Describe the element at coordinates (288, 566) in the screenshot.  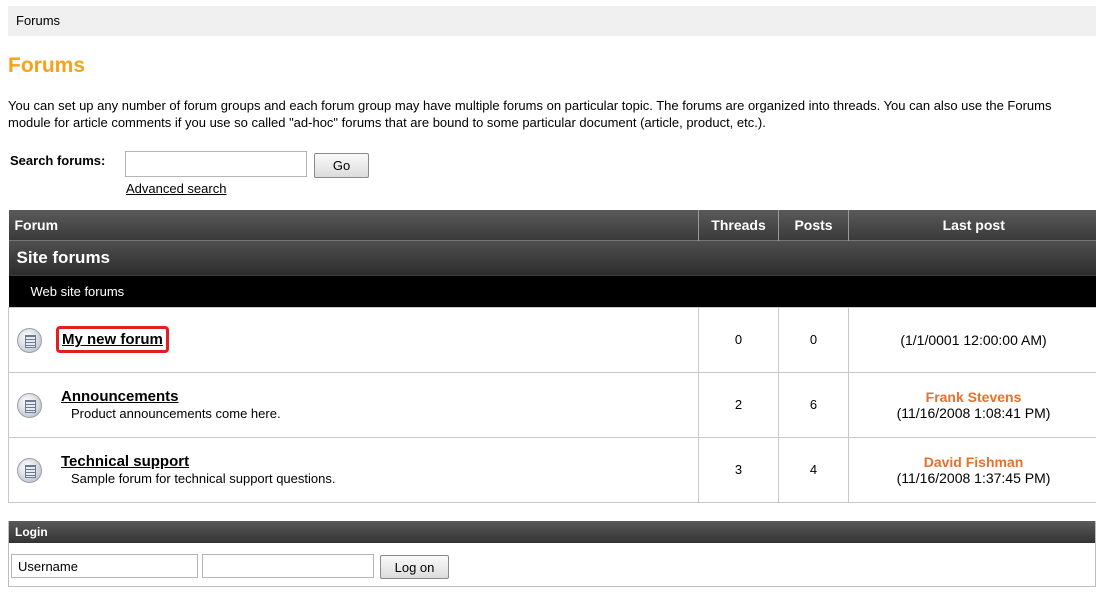
I see `password-field` at that location.